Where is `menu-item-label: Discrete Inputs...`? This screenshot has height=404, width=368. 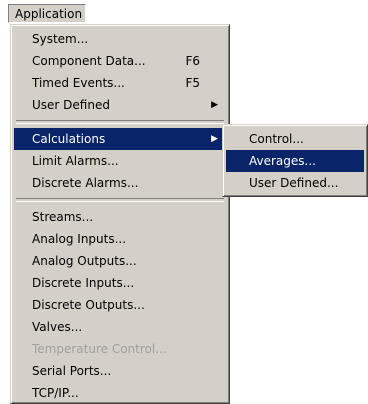 menu-item-label: Discrete Inputs... is located at coordinates (83, 283).